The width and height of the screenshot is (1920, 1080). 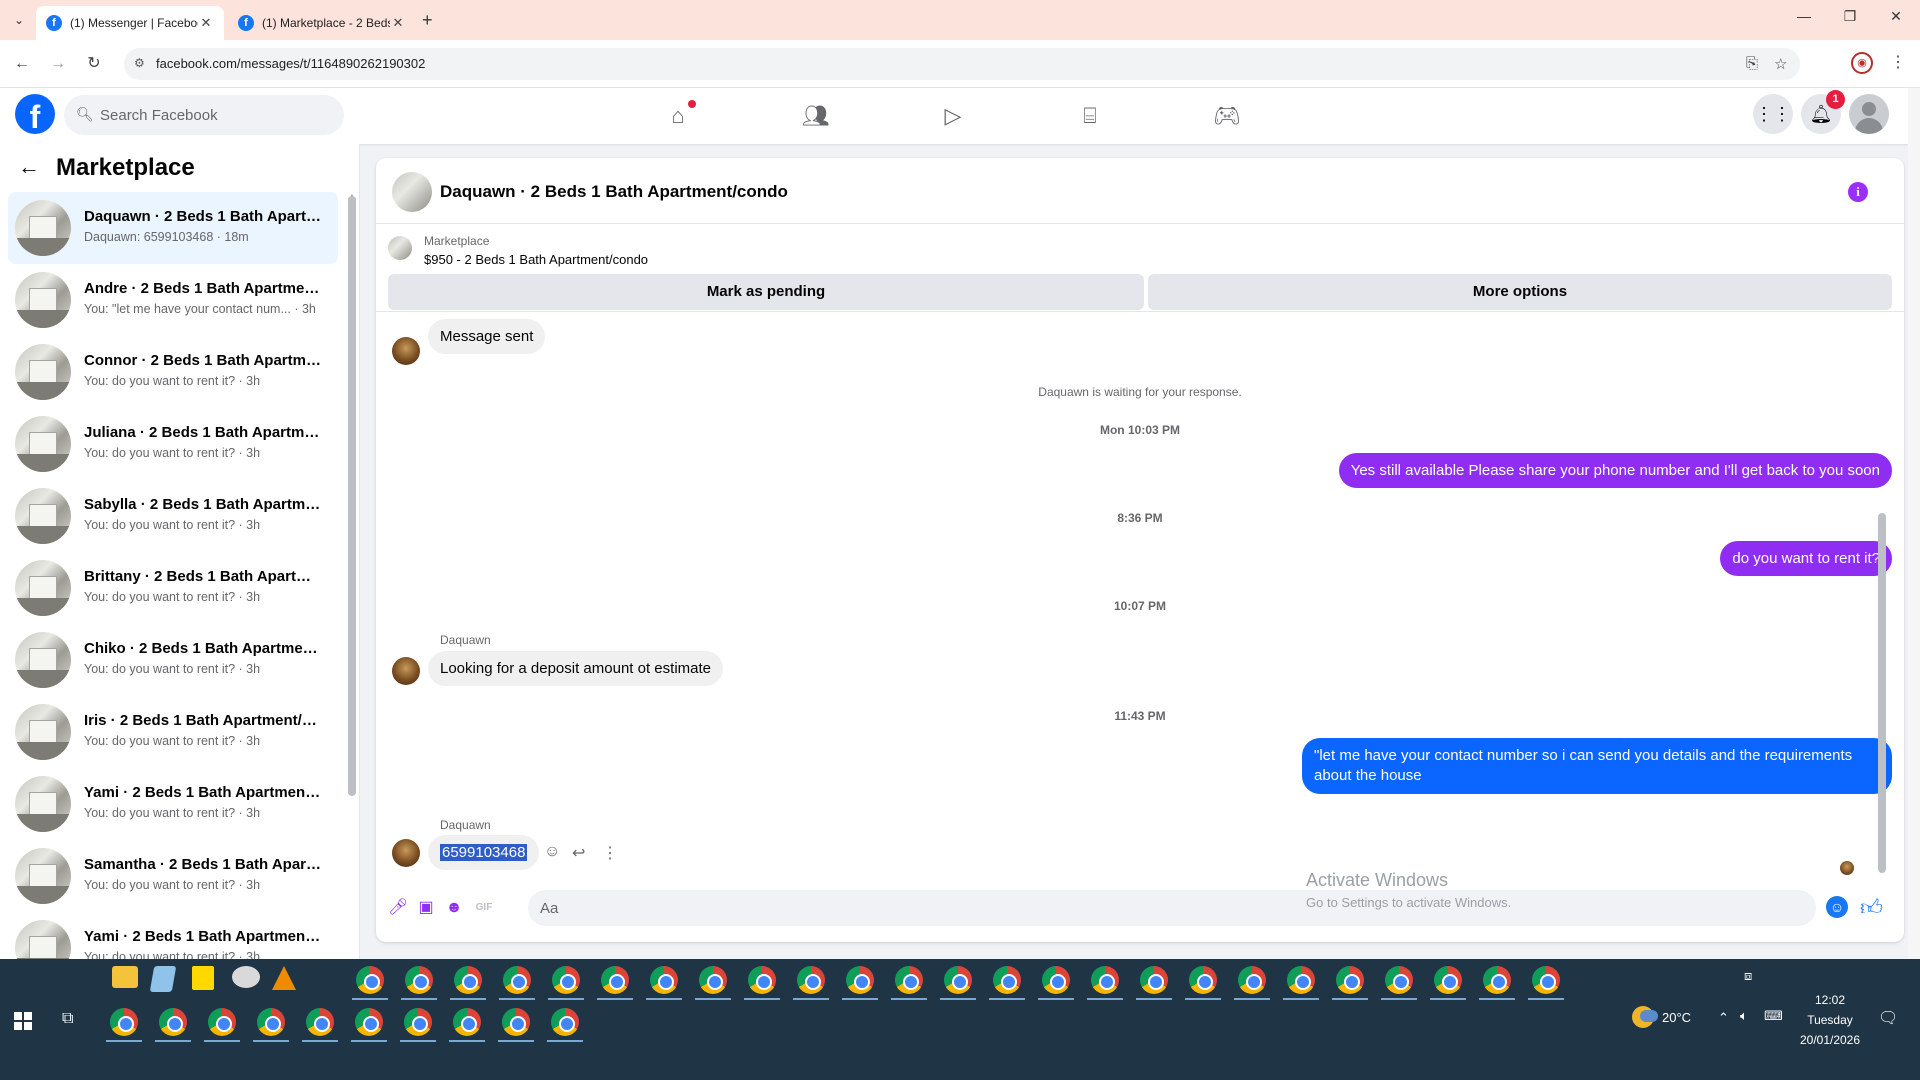 I want to click on listing-thumbnail, so click(x=412, y=192).